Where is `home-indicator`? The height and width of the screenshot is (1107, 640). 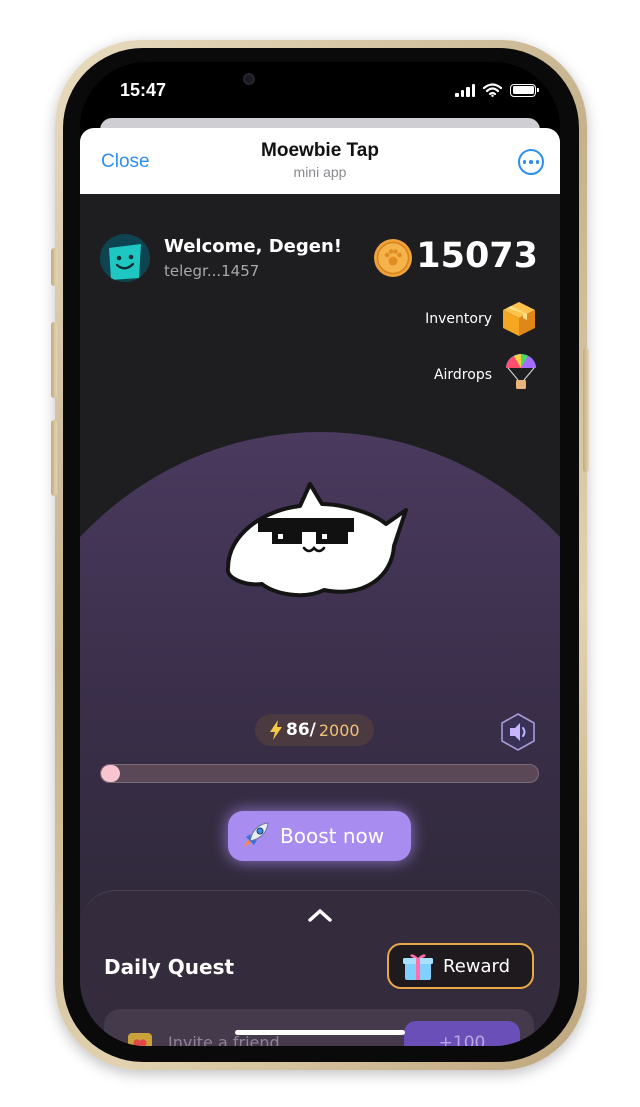 home-indicator is located at coordinates (320, 1032).